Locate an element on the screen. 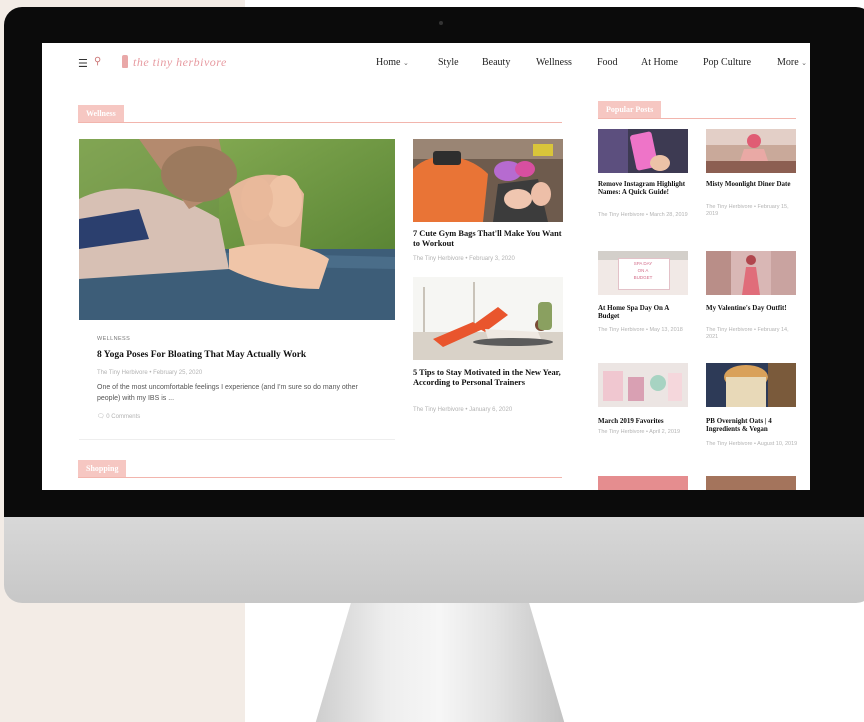 Image resolution: width=864 pixels, height=722 pixels. nav-more: More ⌄ is located at coordinates (792, 62).